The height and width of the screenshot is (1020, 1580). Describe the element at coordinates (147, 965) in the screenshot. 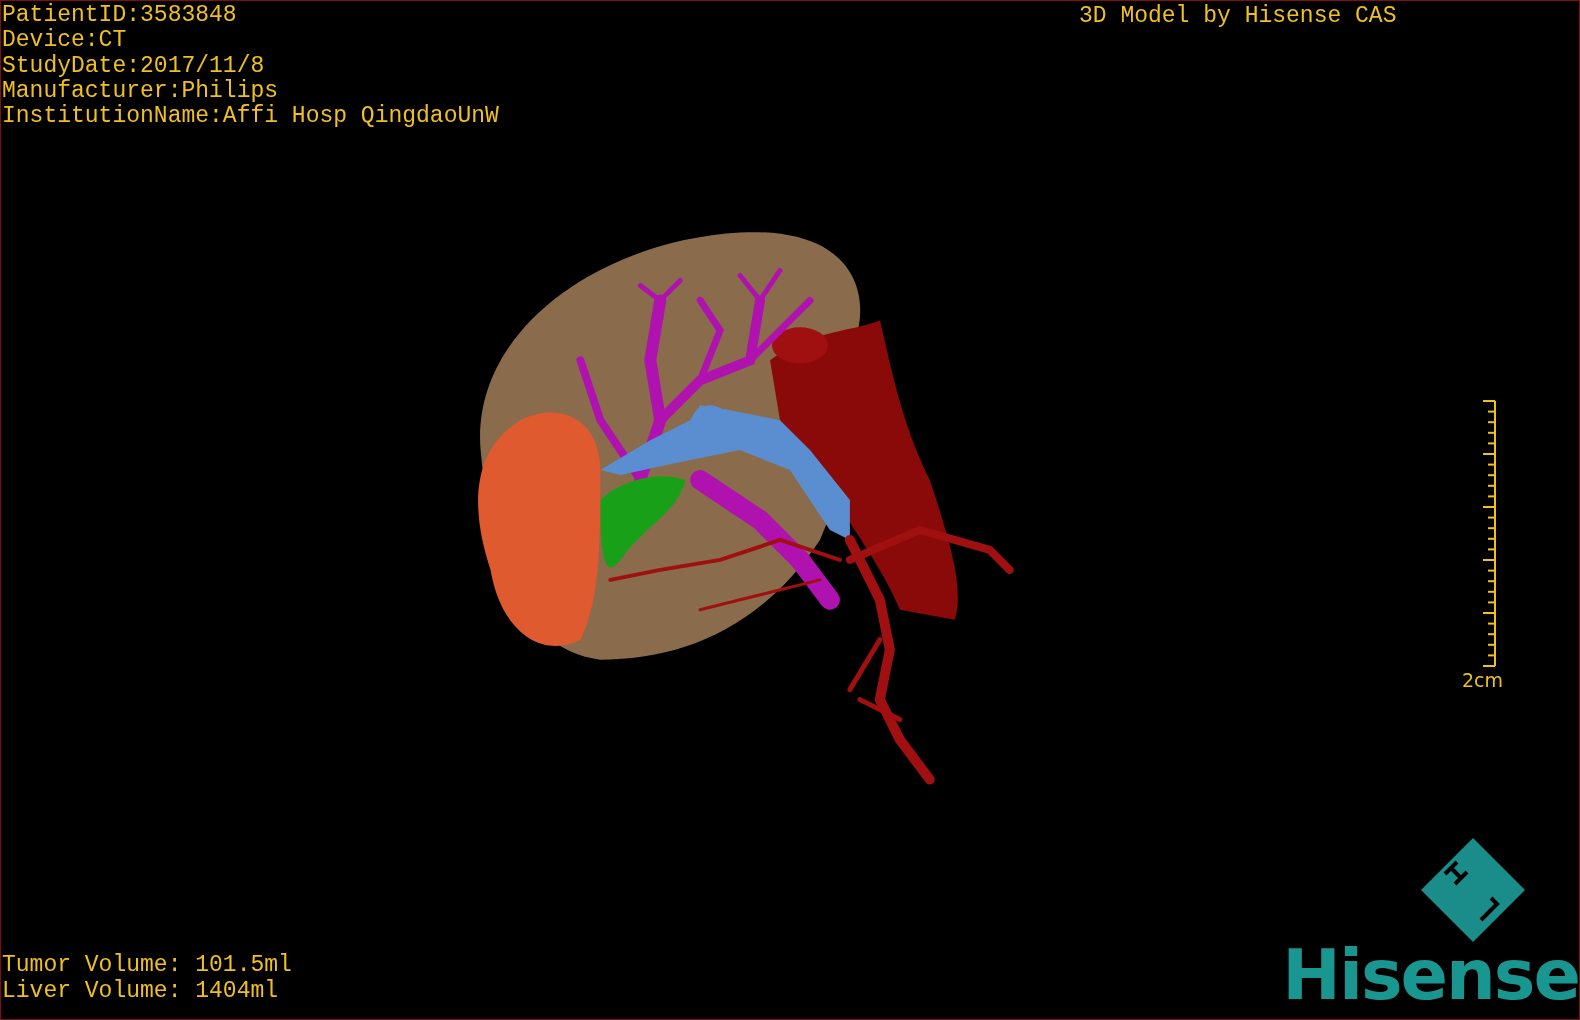

I see `volume-text: Tumor Volume: 101.5ml` at that location.